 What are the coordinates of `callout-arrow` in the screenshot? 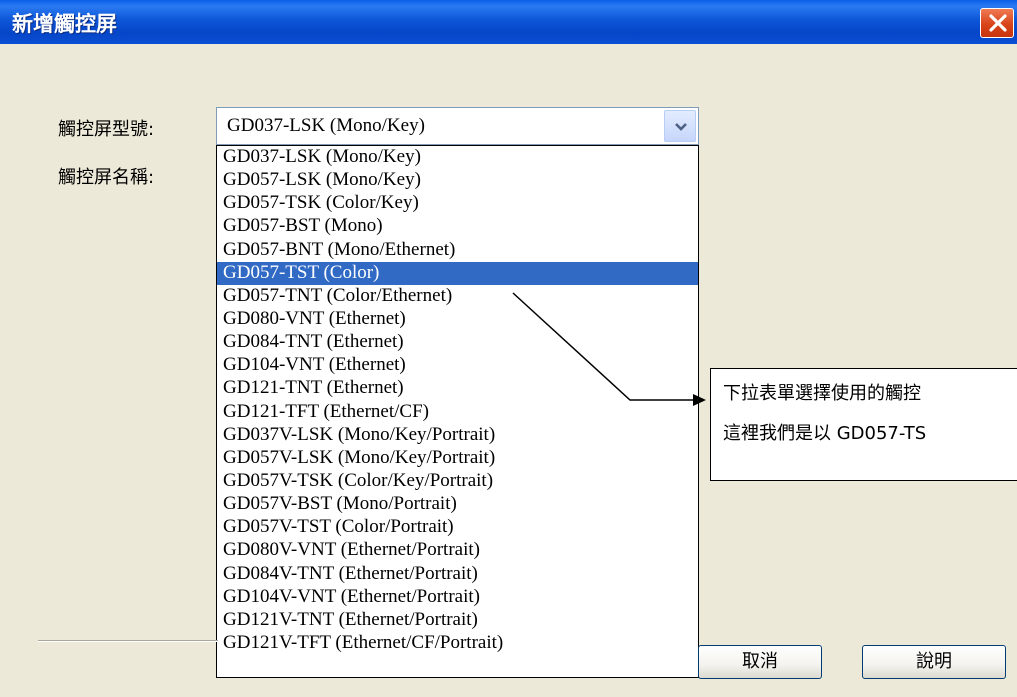 It's located at (609, 349).